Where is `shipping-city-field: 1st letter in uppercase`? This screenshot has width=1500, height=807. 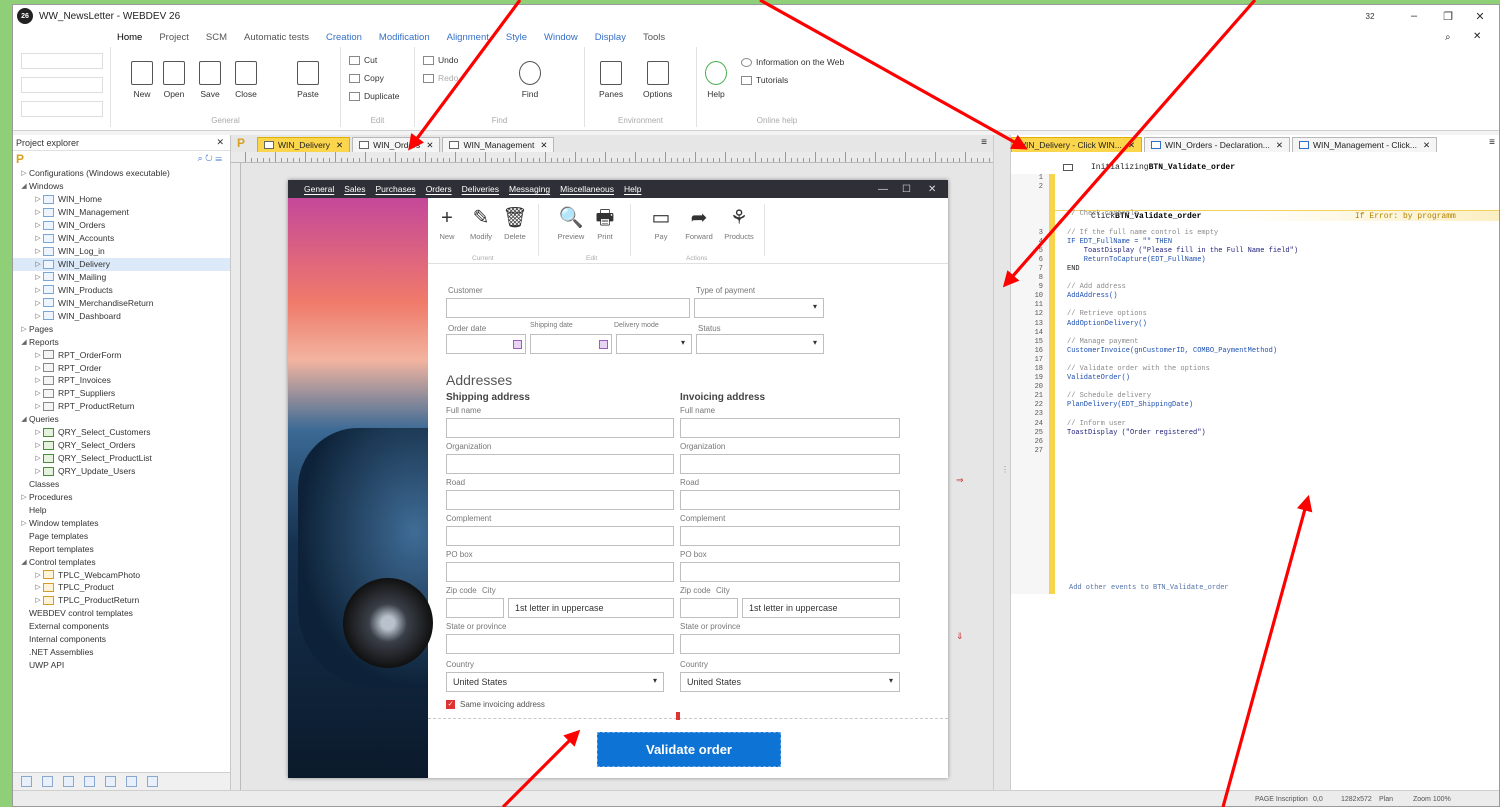
shipping-city-field: 1st letter in uppercase is located at coordinates (591, 608).